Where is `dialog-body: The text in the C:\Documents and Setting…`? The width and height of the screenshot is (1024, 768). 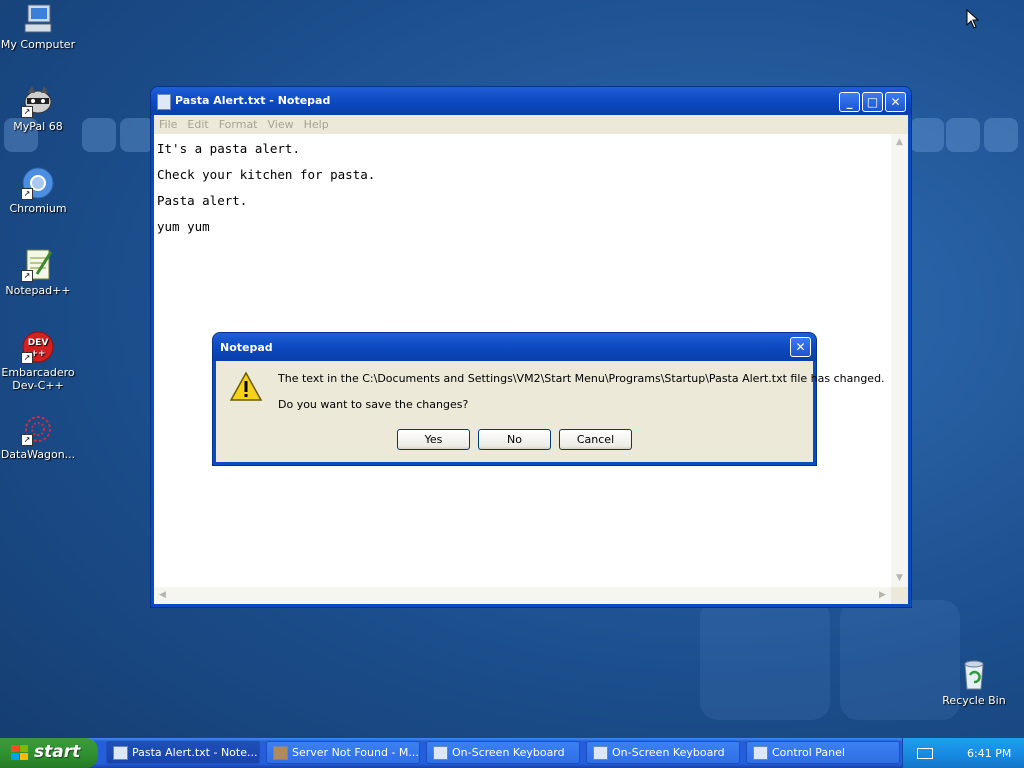 dialog-body: The text in the C:\Documents and Setting… is located at coordinates (550, 411).